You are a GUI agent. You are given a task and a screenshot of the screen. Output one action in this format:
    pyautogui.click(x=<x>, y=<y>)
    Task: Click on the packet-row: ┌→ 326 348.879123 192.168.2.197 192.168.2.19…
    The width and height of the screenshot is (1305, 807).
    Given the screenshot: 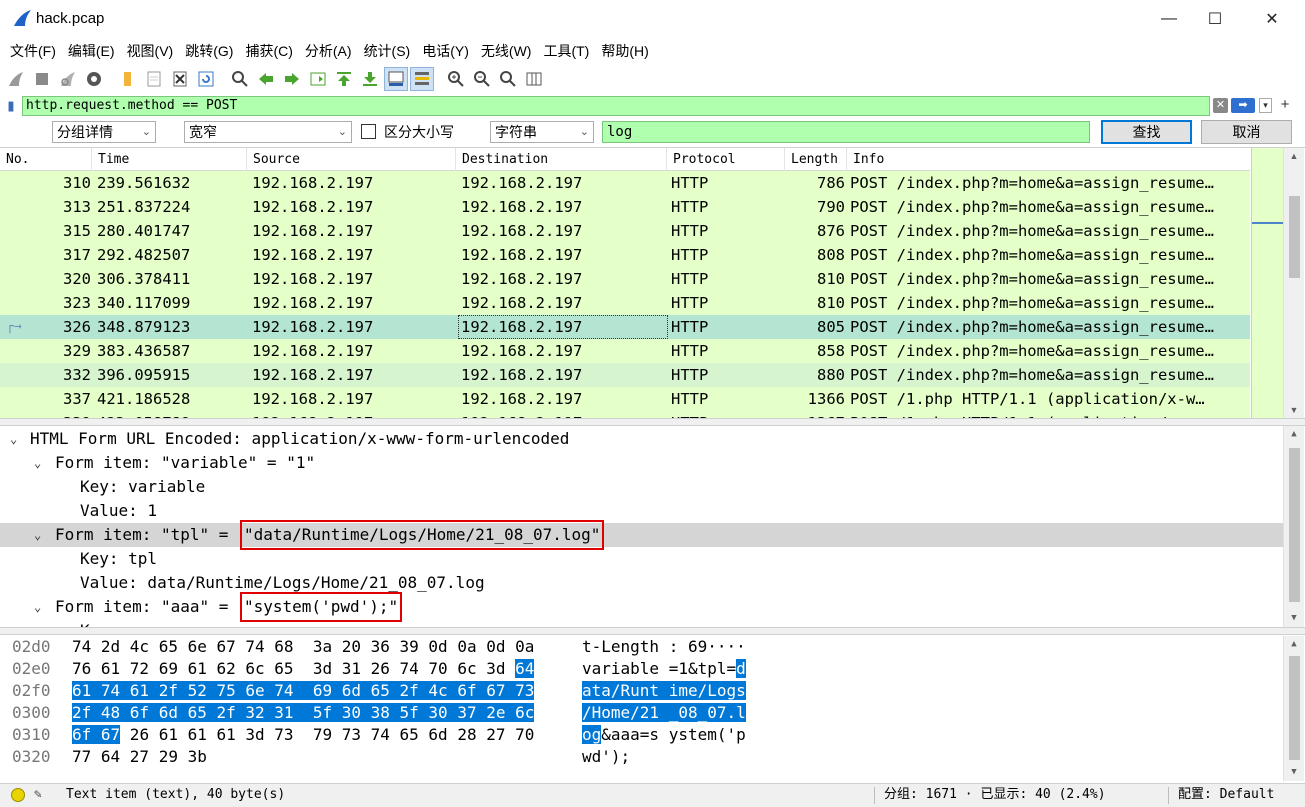 What is the action you would take?
    pyautogui.click(x=625, y=327)
    